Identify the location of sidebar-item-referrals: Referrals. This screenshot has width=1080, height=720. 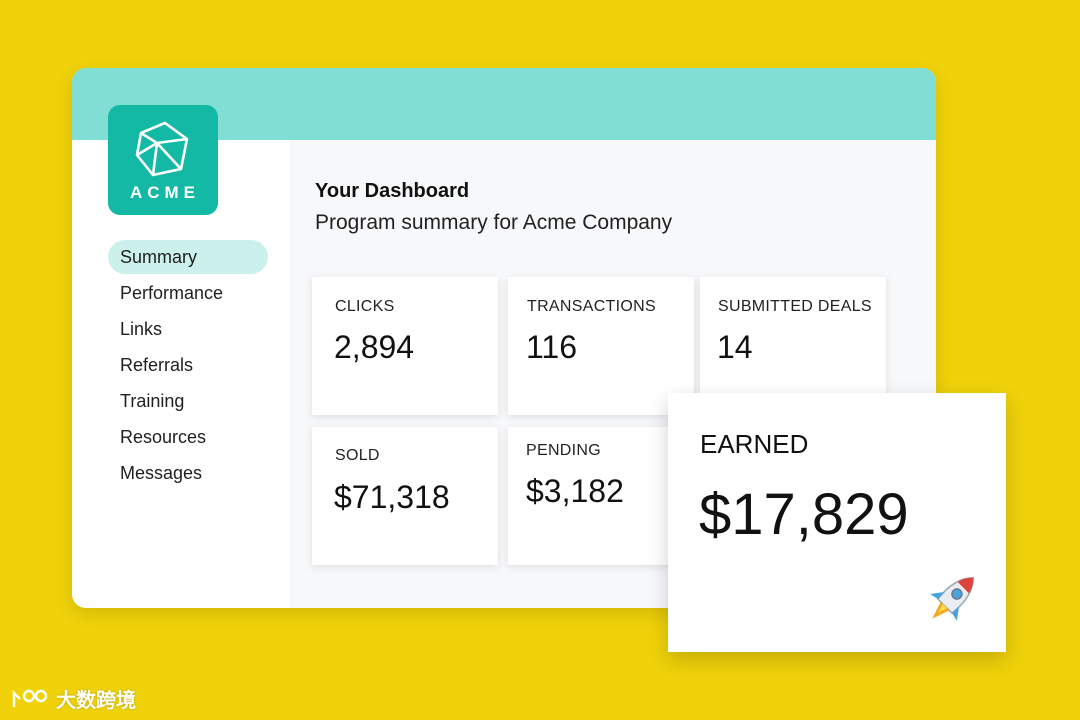
(188, 365).